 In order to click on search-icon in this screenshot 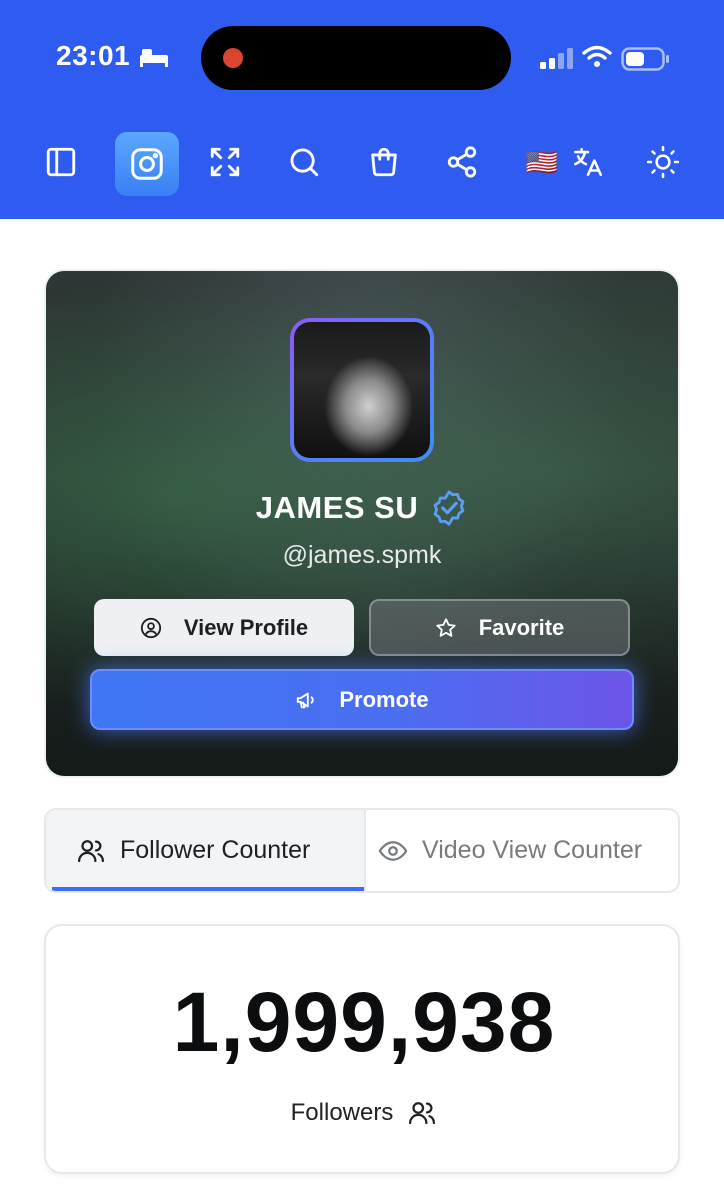, I will do `click(304, 162)`.